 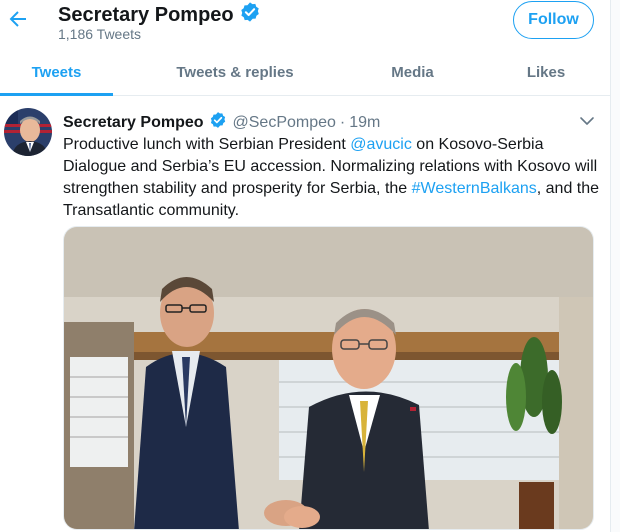 I want to click on profile-header: Secretary Pompeo 1,186 Tweets Follow, so click(x=305, y=22).